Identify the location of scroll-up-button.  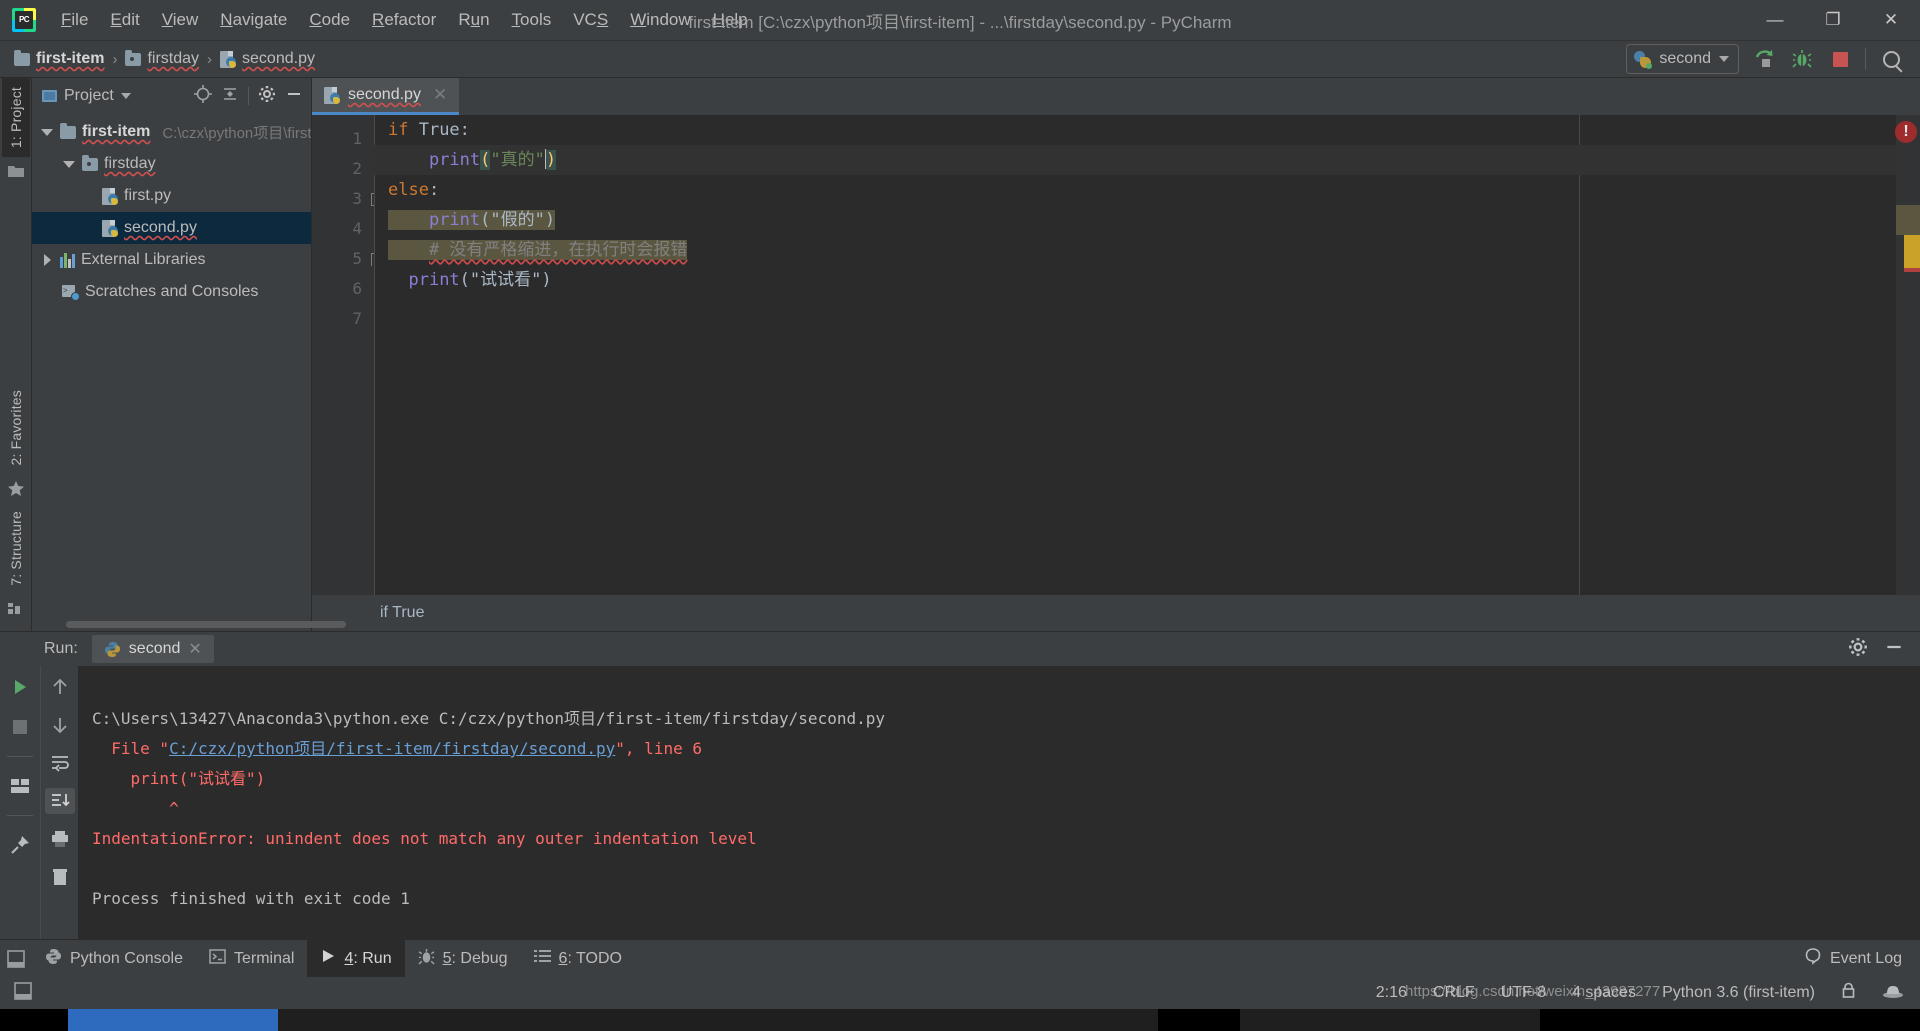
(60, 687).